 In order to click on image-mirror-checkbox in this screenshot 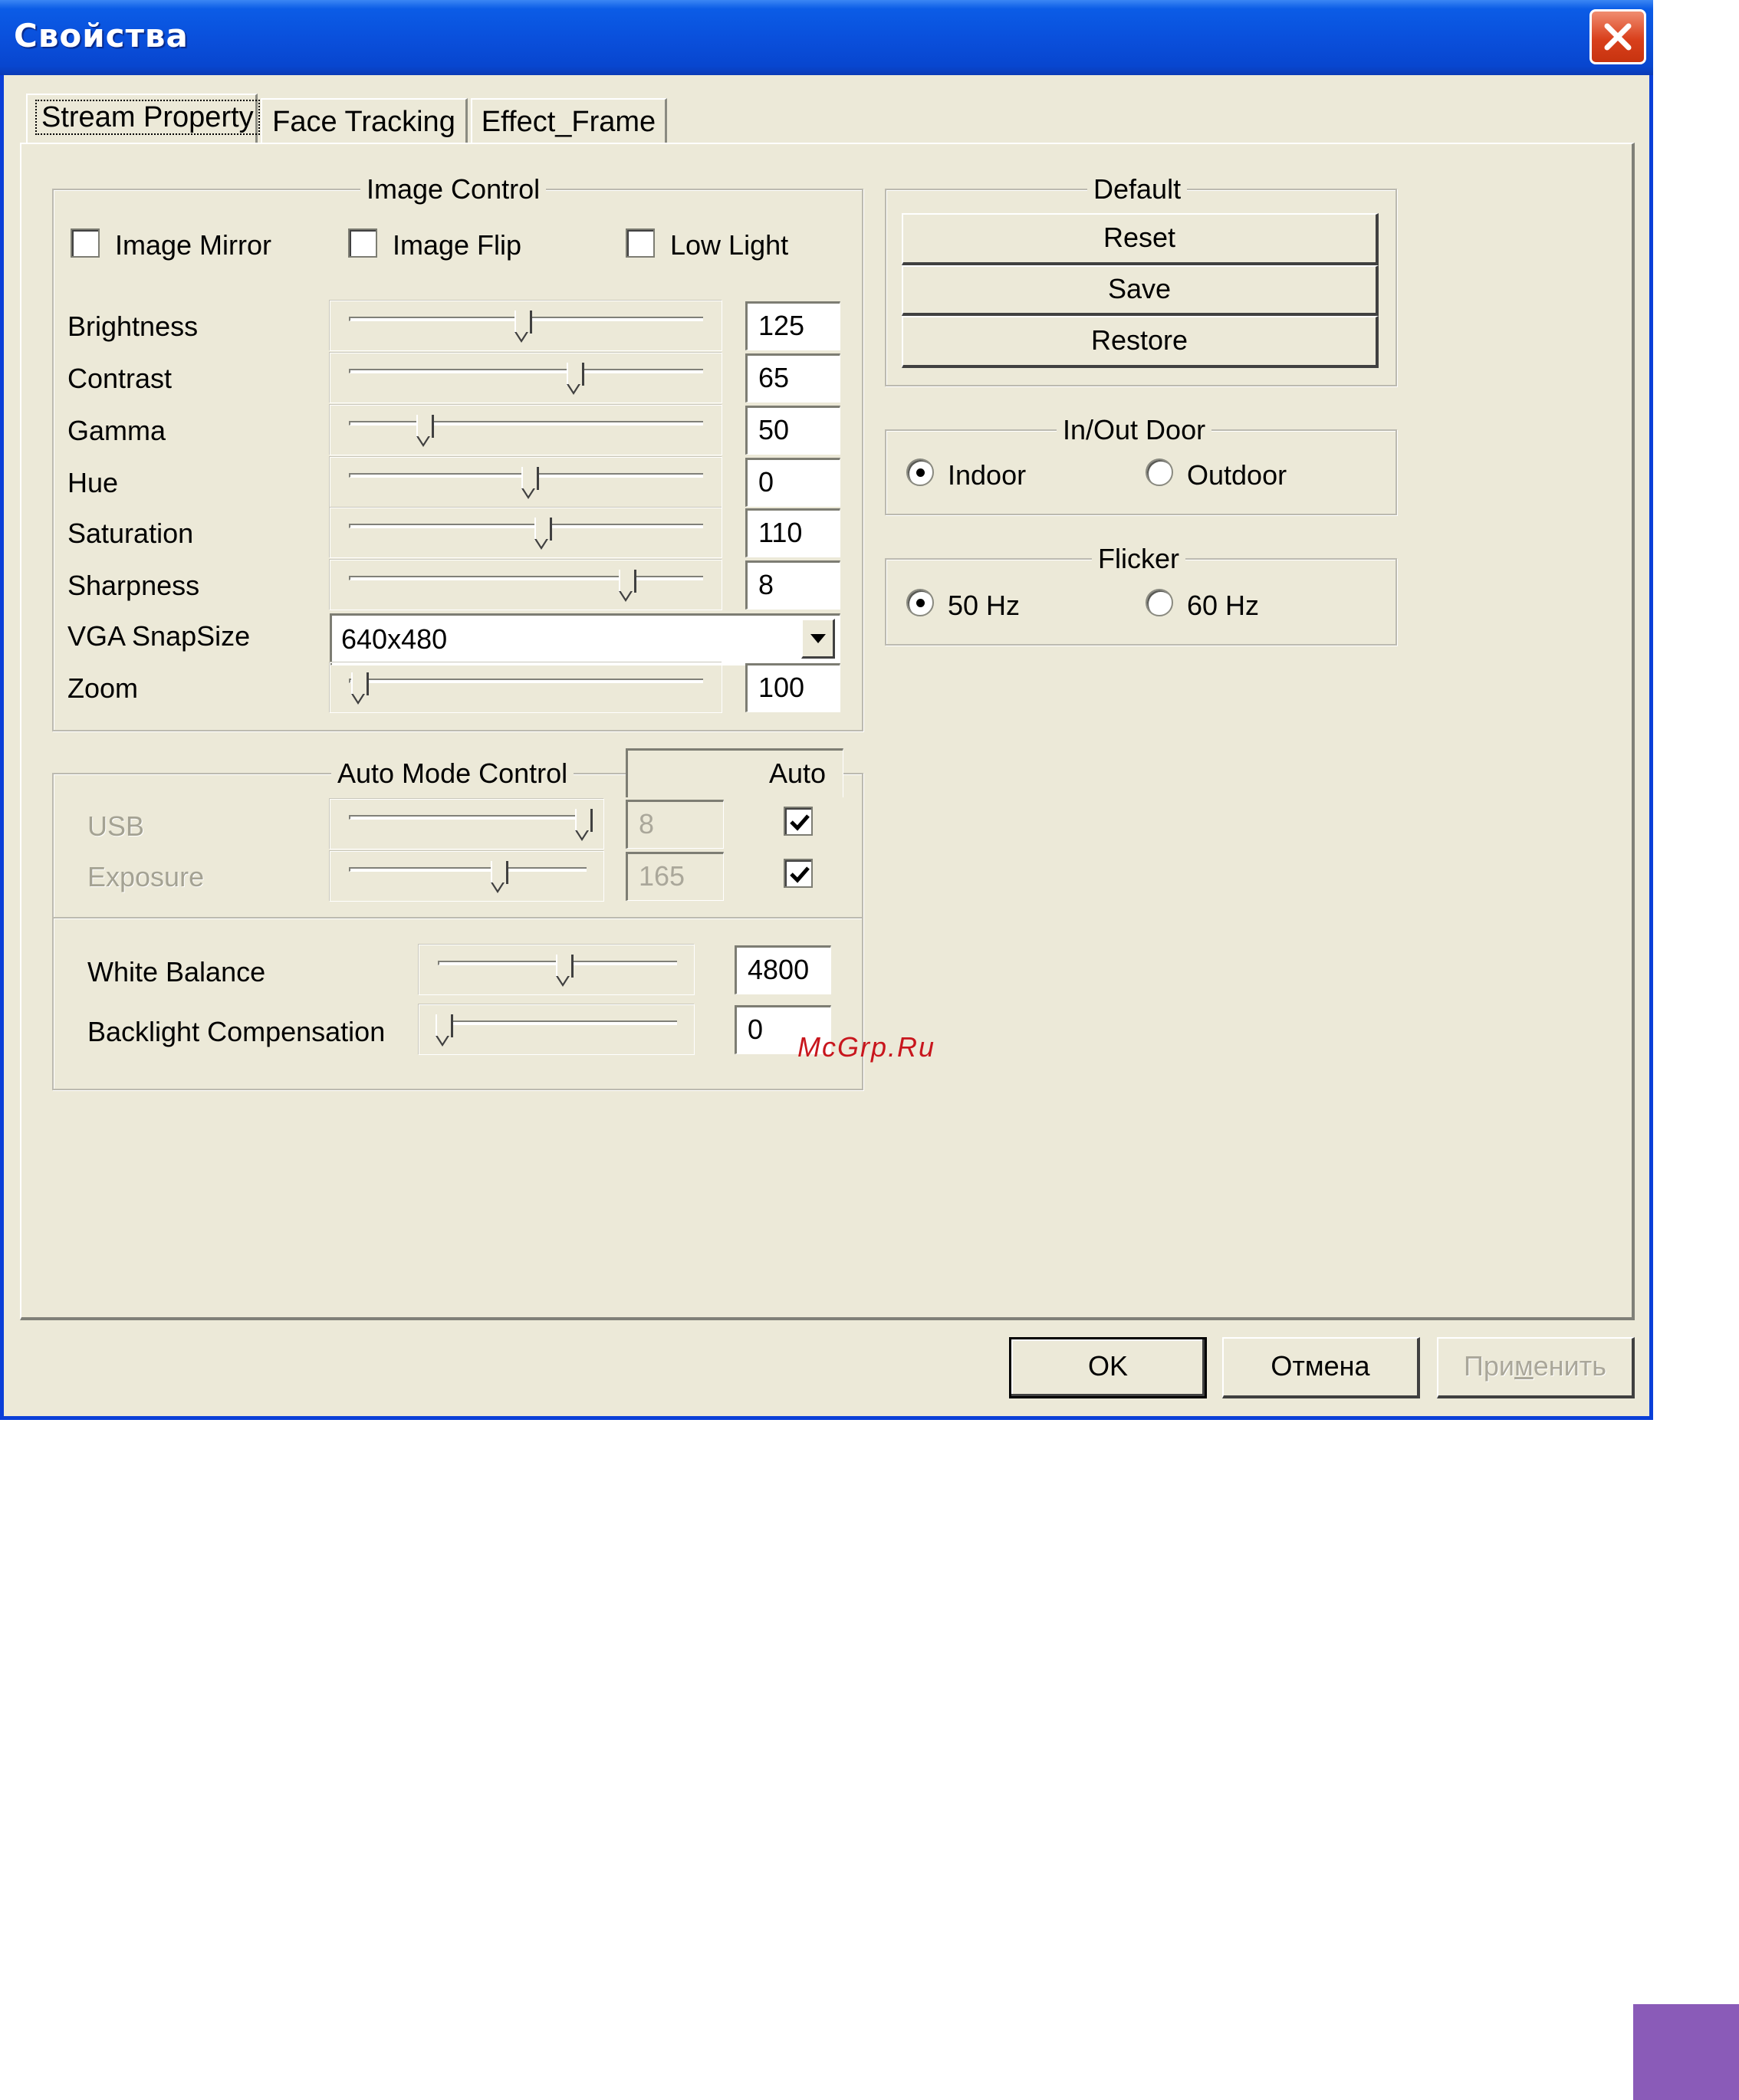, I will do `click(85, 243)`.